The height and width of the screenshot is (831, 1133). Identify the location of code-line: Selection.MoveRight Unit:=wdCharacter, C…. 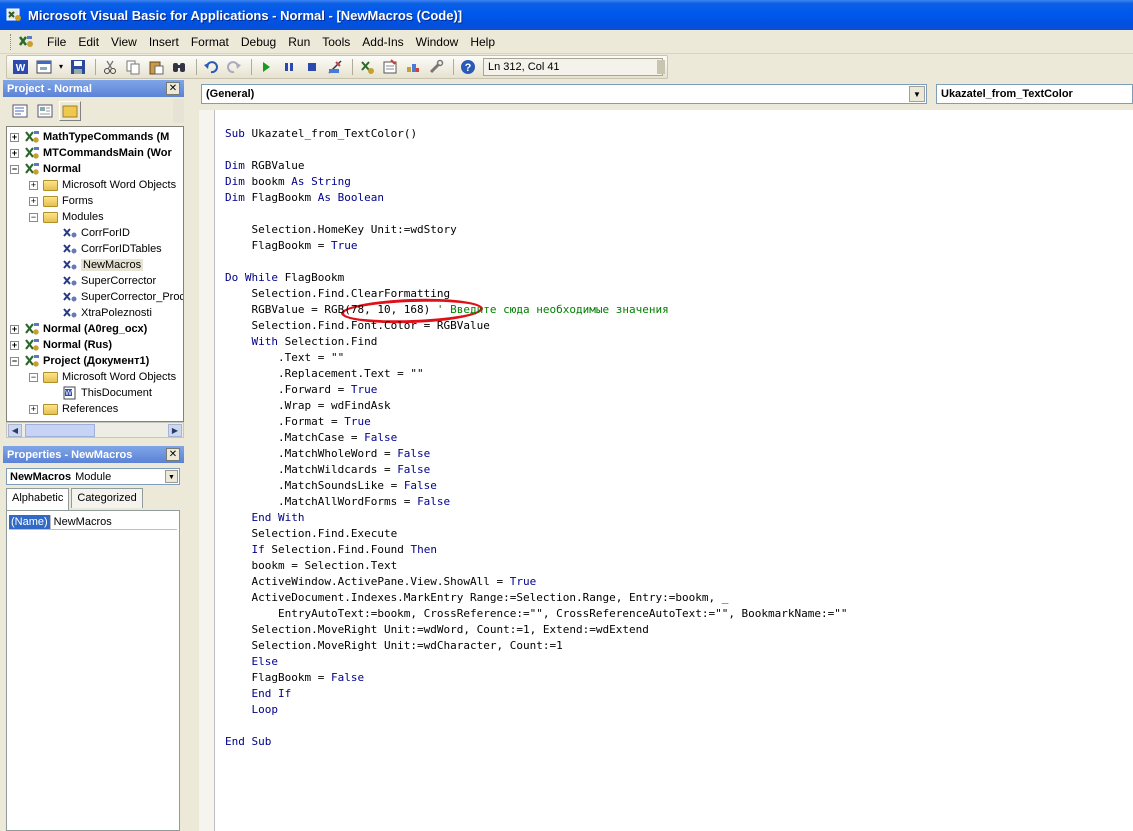
(393, 646).